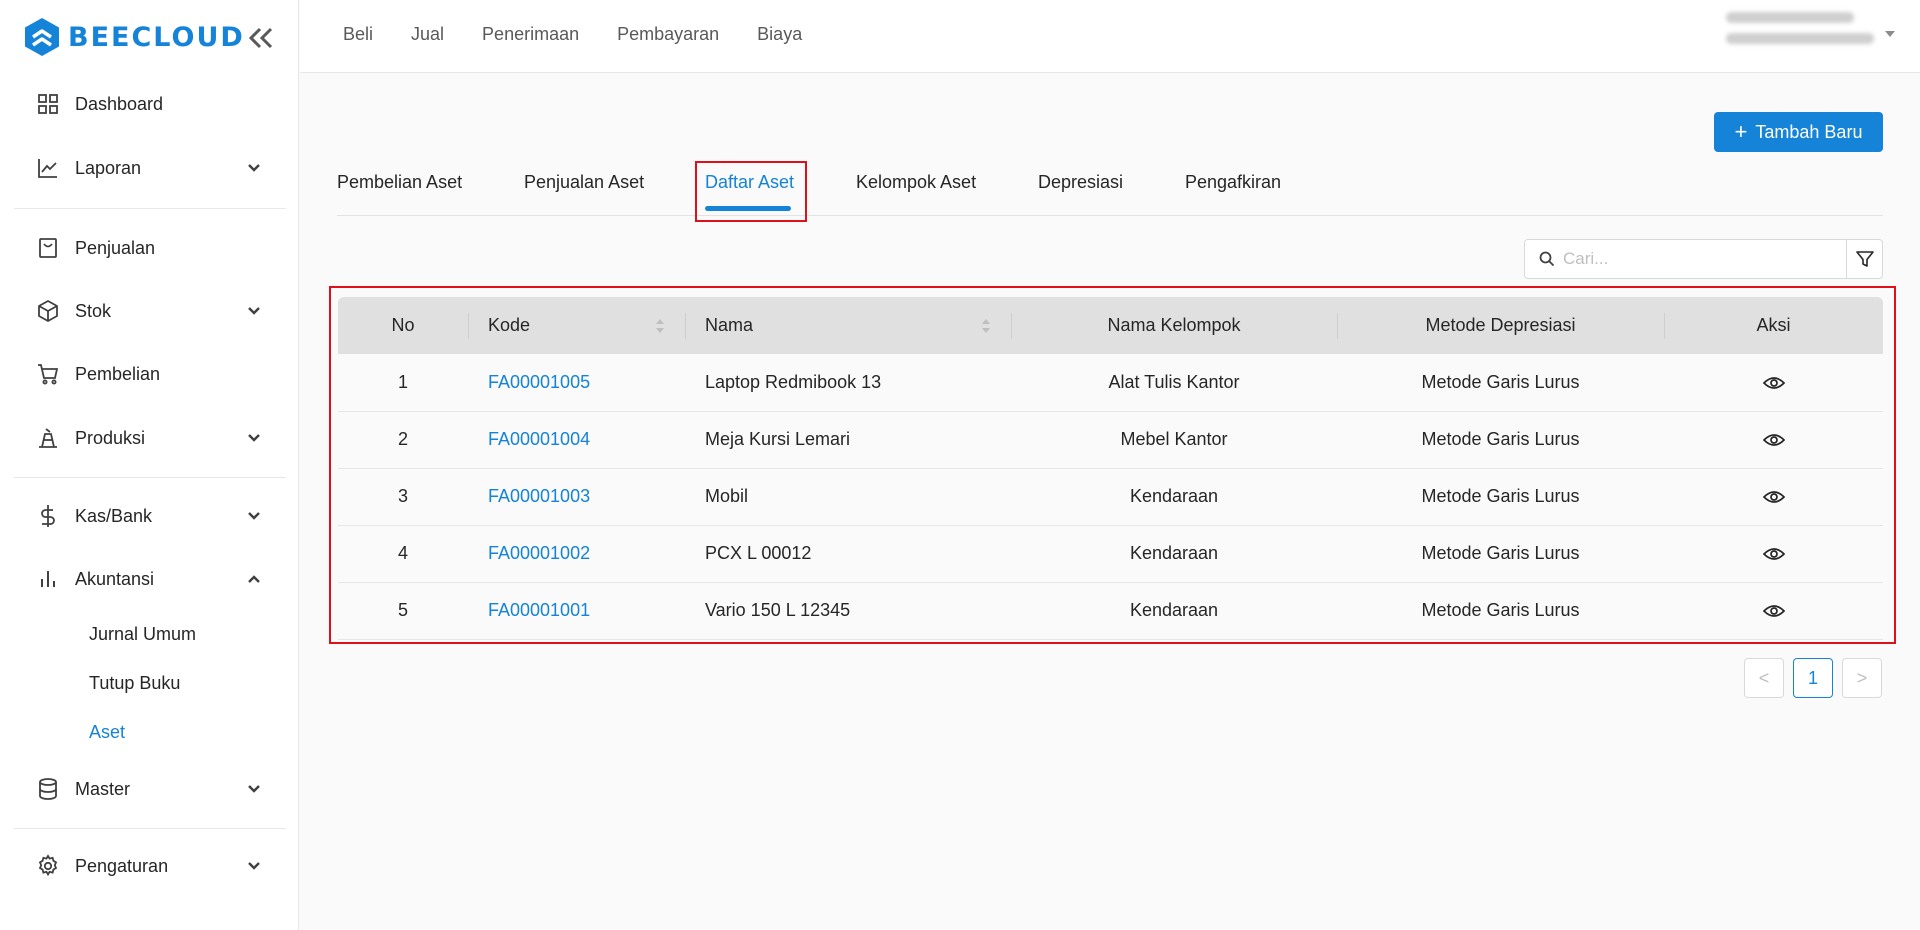 The height and width of the screenshot is (930, 1920). Describe the element at coordinates (403, 611) in the screenshot. I see `cell-no: 5` at that location.